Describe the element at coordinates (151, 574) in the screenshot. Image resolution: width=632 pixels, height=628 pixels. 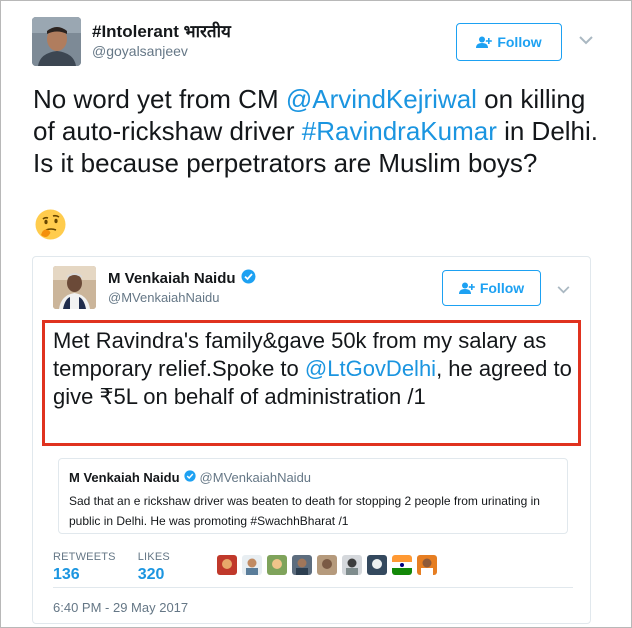
I see `likes-count: 320` at that location.